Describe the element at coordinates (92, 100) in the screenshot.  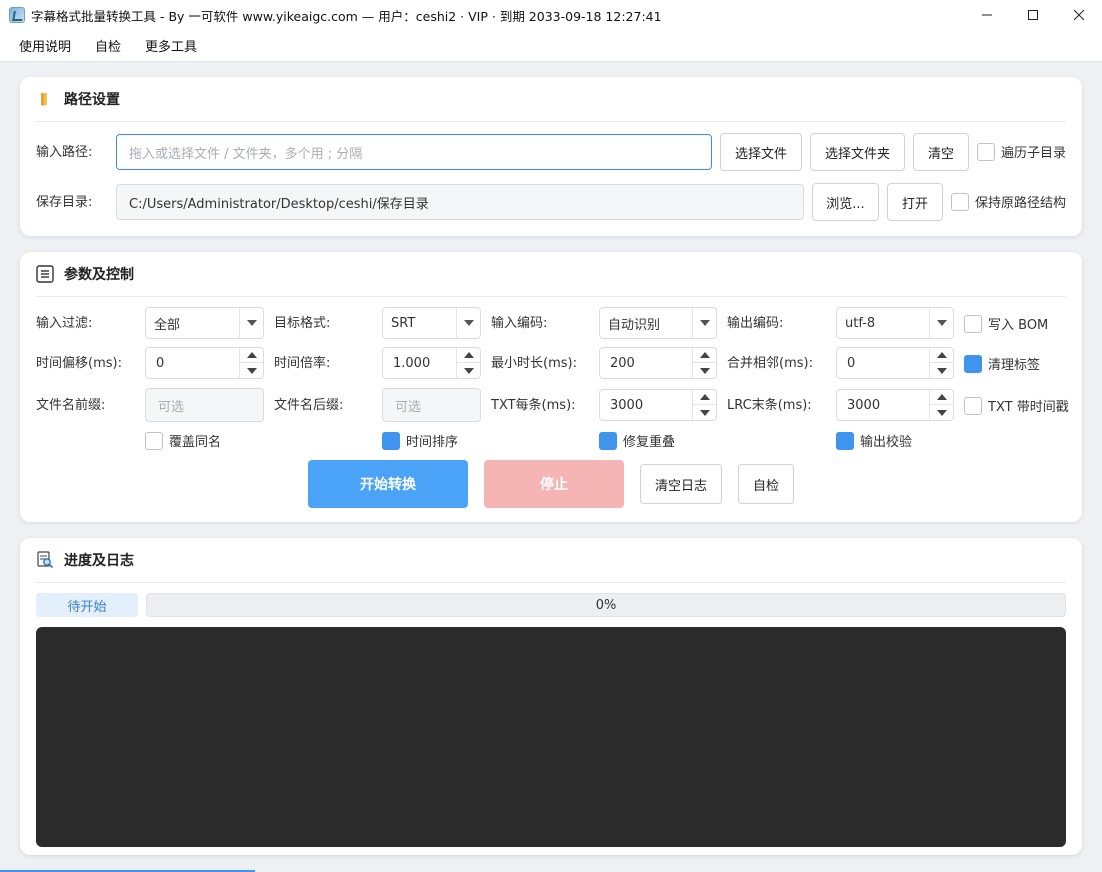
I see `path-panel-title: 路径设置` at that location.